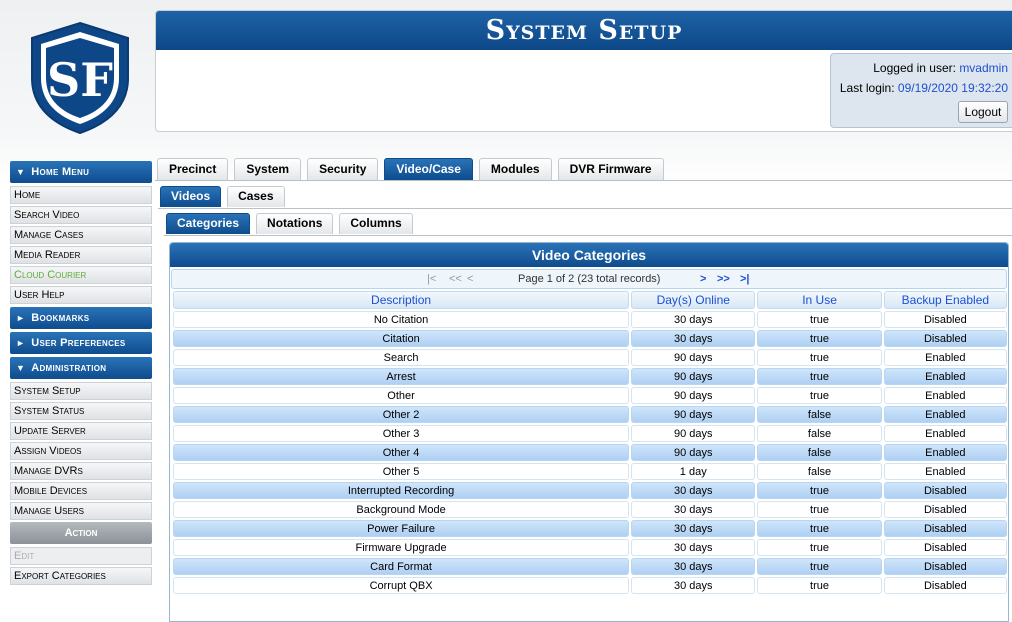 This screenshot has height=622, width=1012. I want to click on tab-modules: Modules, so click(515, 169).